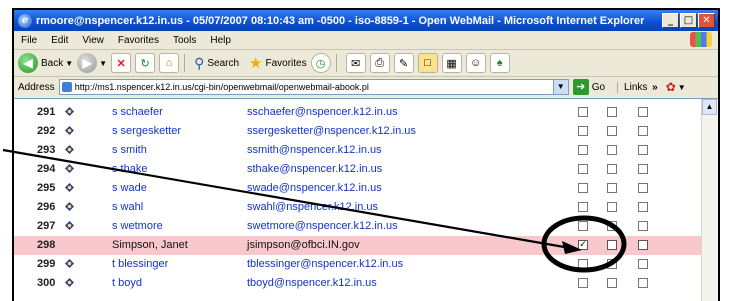 The height and width of the screenshot is (301, 736). What do you see at coordinates (127, 207) in the screenshot?
I see `contact-name-link: s wahl` at bounding box center [127, 207].